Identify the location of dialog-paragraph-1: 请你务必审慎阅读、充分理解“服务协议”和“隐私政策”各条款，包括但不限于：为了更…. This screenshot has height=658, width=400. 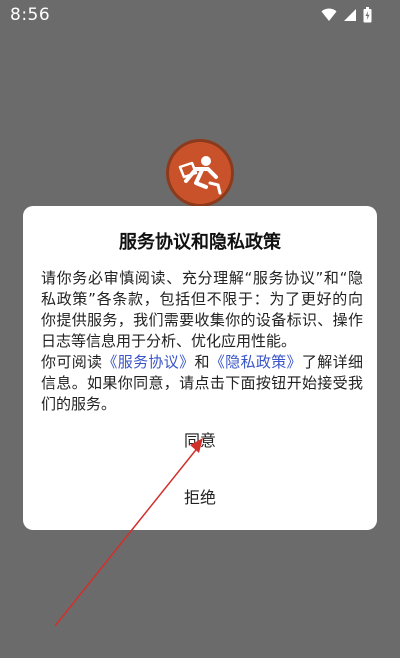
(202, 309).